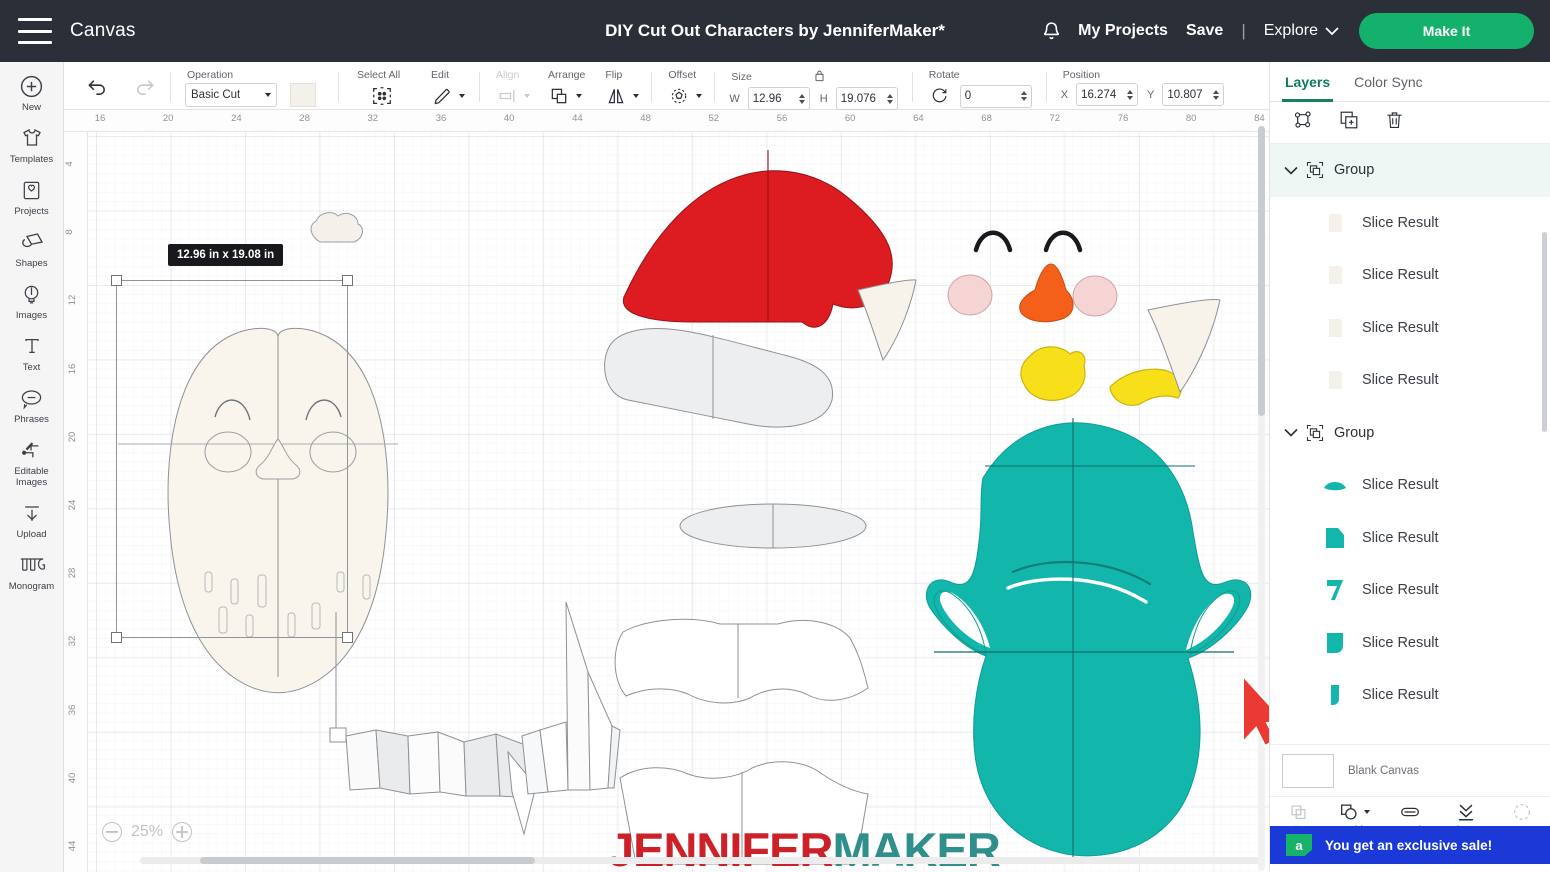 The width and height of the screenshot is (1550, 872). Describe the element at coordinates (1193, 94) in the screenshot. I see `position-y-input: 10.807` at that location.